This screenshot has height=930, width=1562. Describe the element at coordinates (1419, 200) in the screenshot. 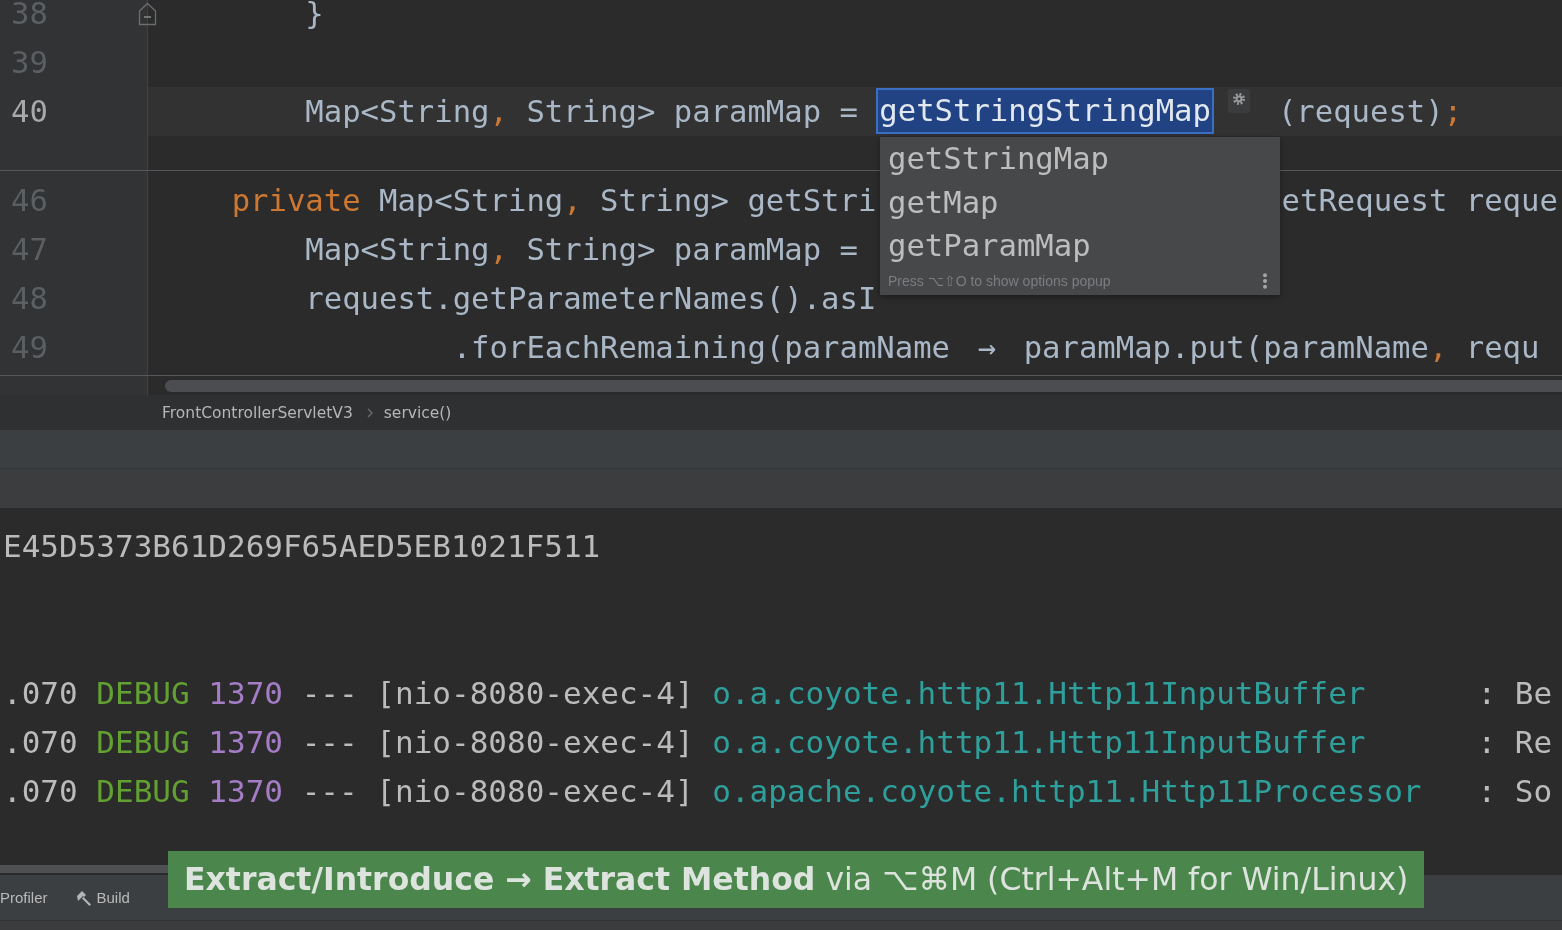

I see `code-line: etRequest reque` at that location.